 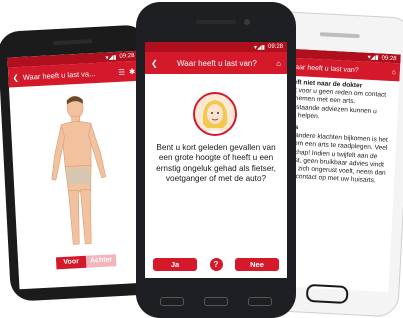 I want to click on doctor-avatar, so click(x=215, y=114).